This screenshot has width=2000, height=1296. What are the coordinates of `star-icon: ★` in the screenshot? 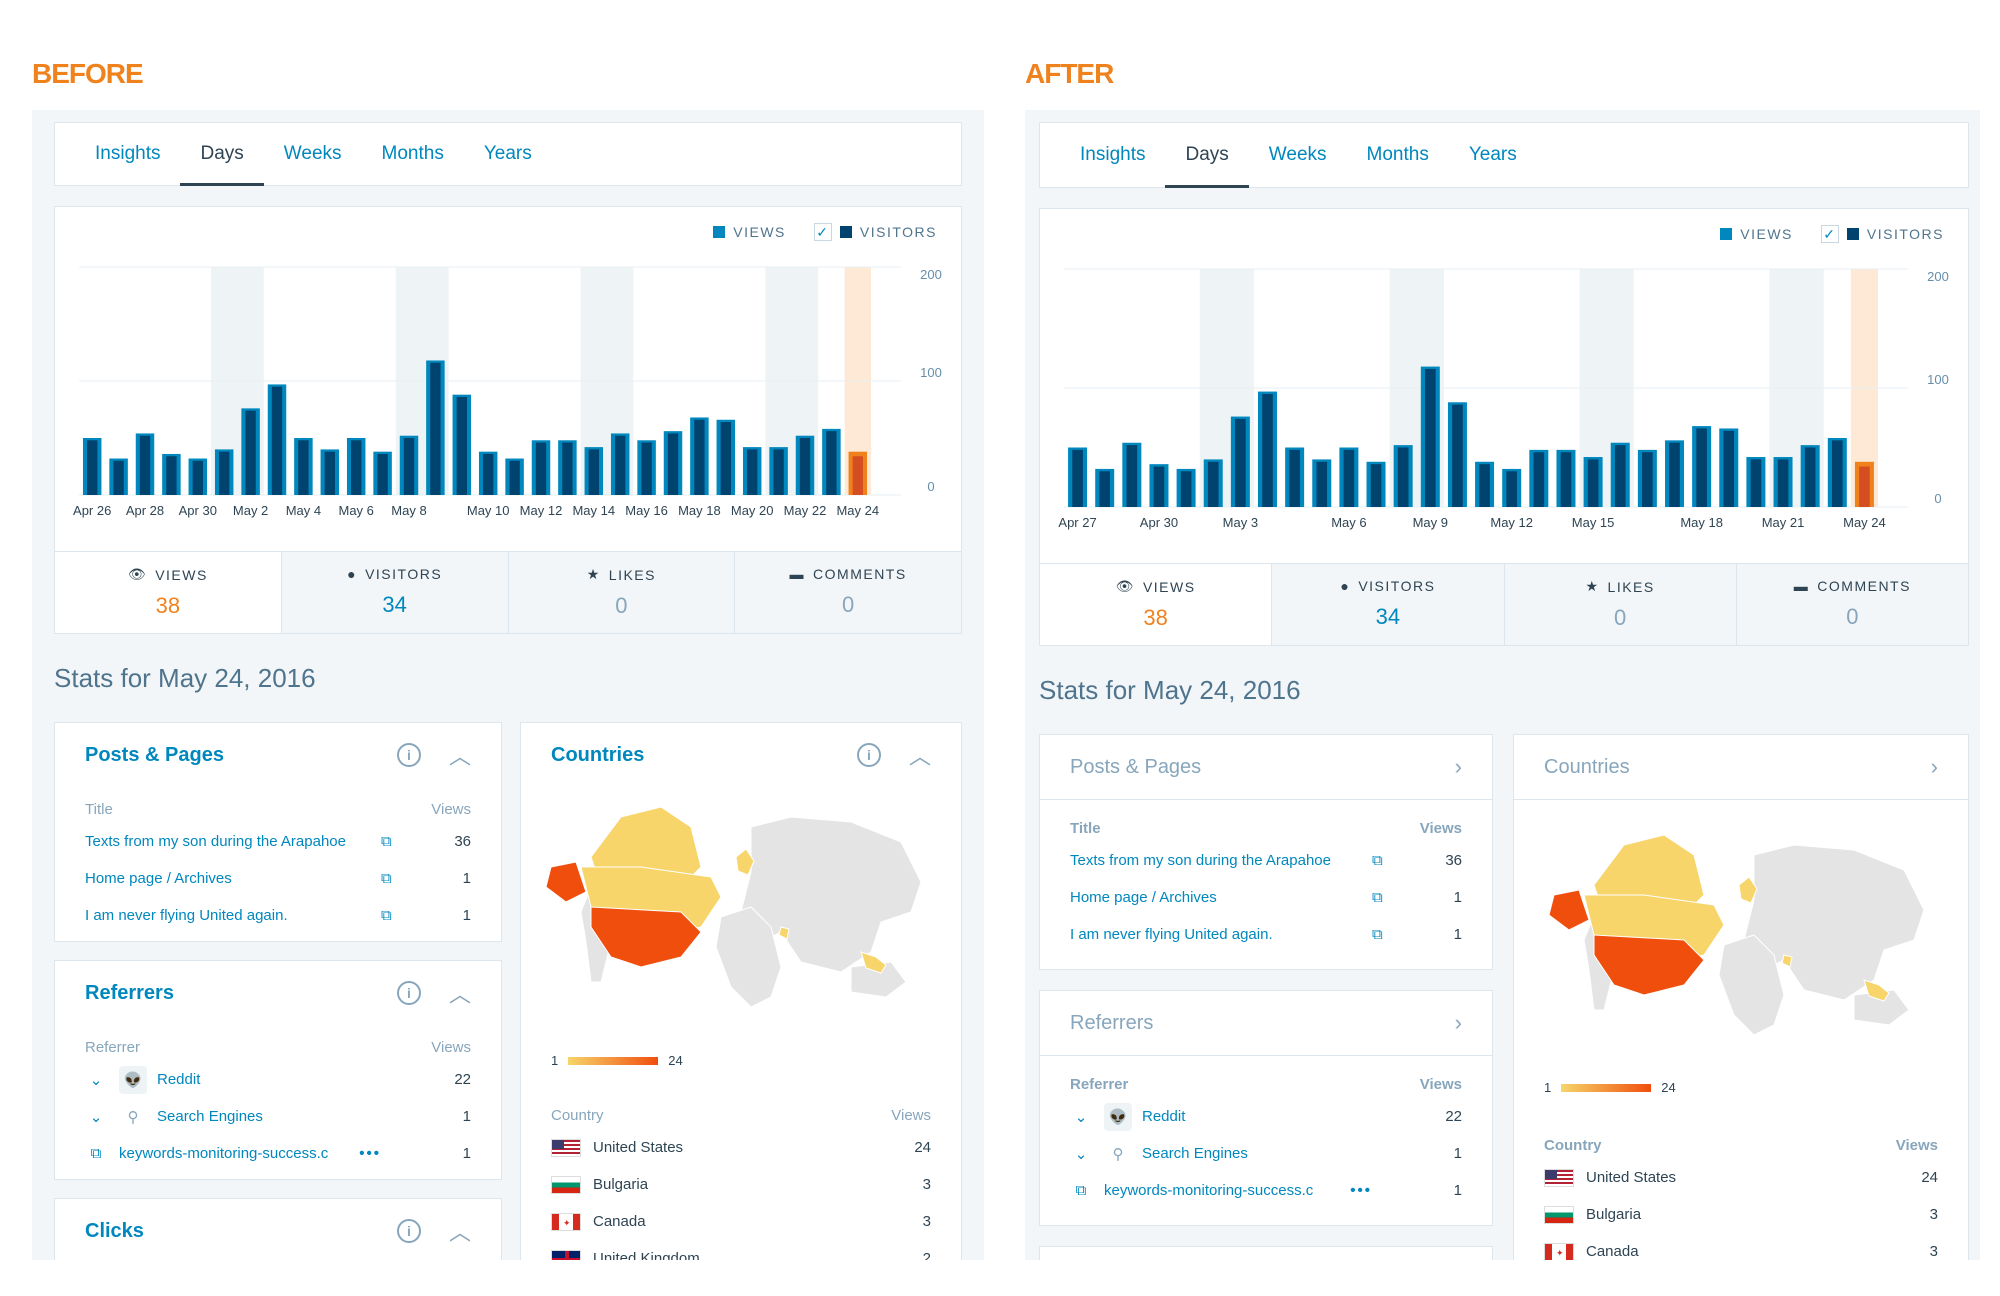 It's located at (1592, 586).